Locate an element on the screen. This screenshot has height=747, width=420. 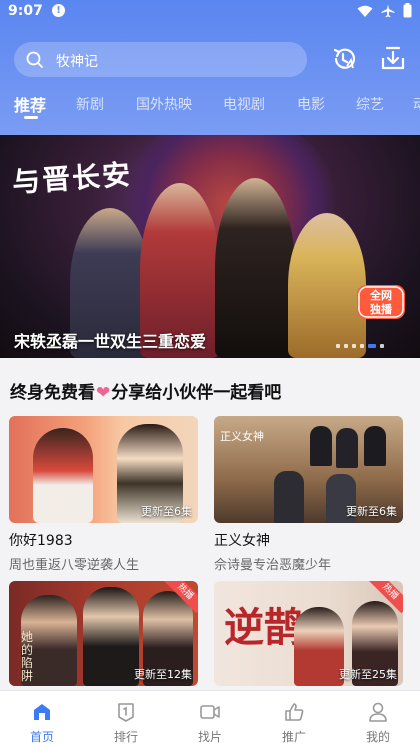
history-button is located at coordinates (345, 59).